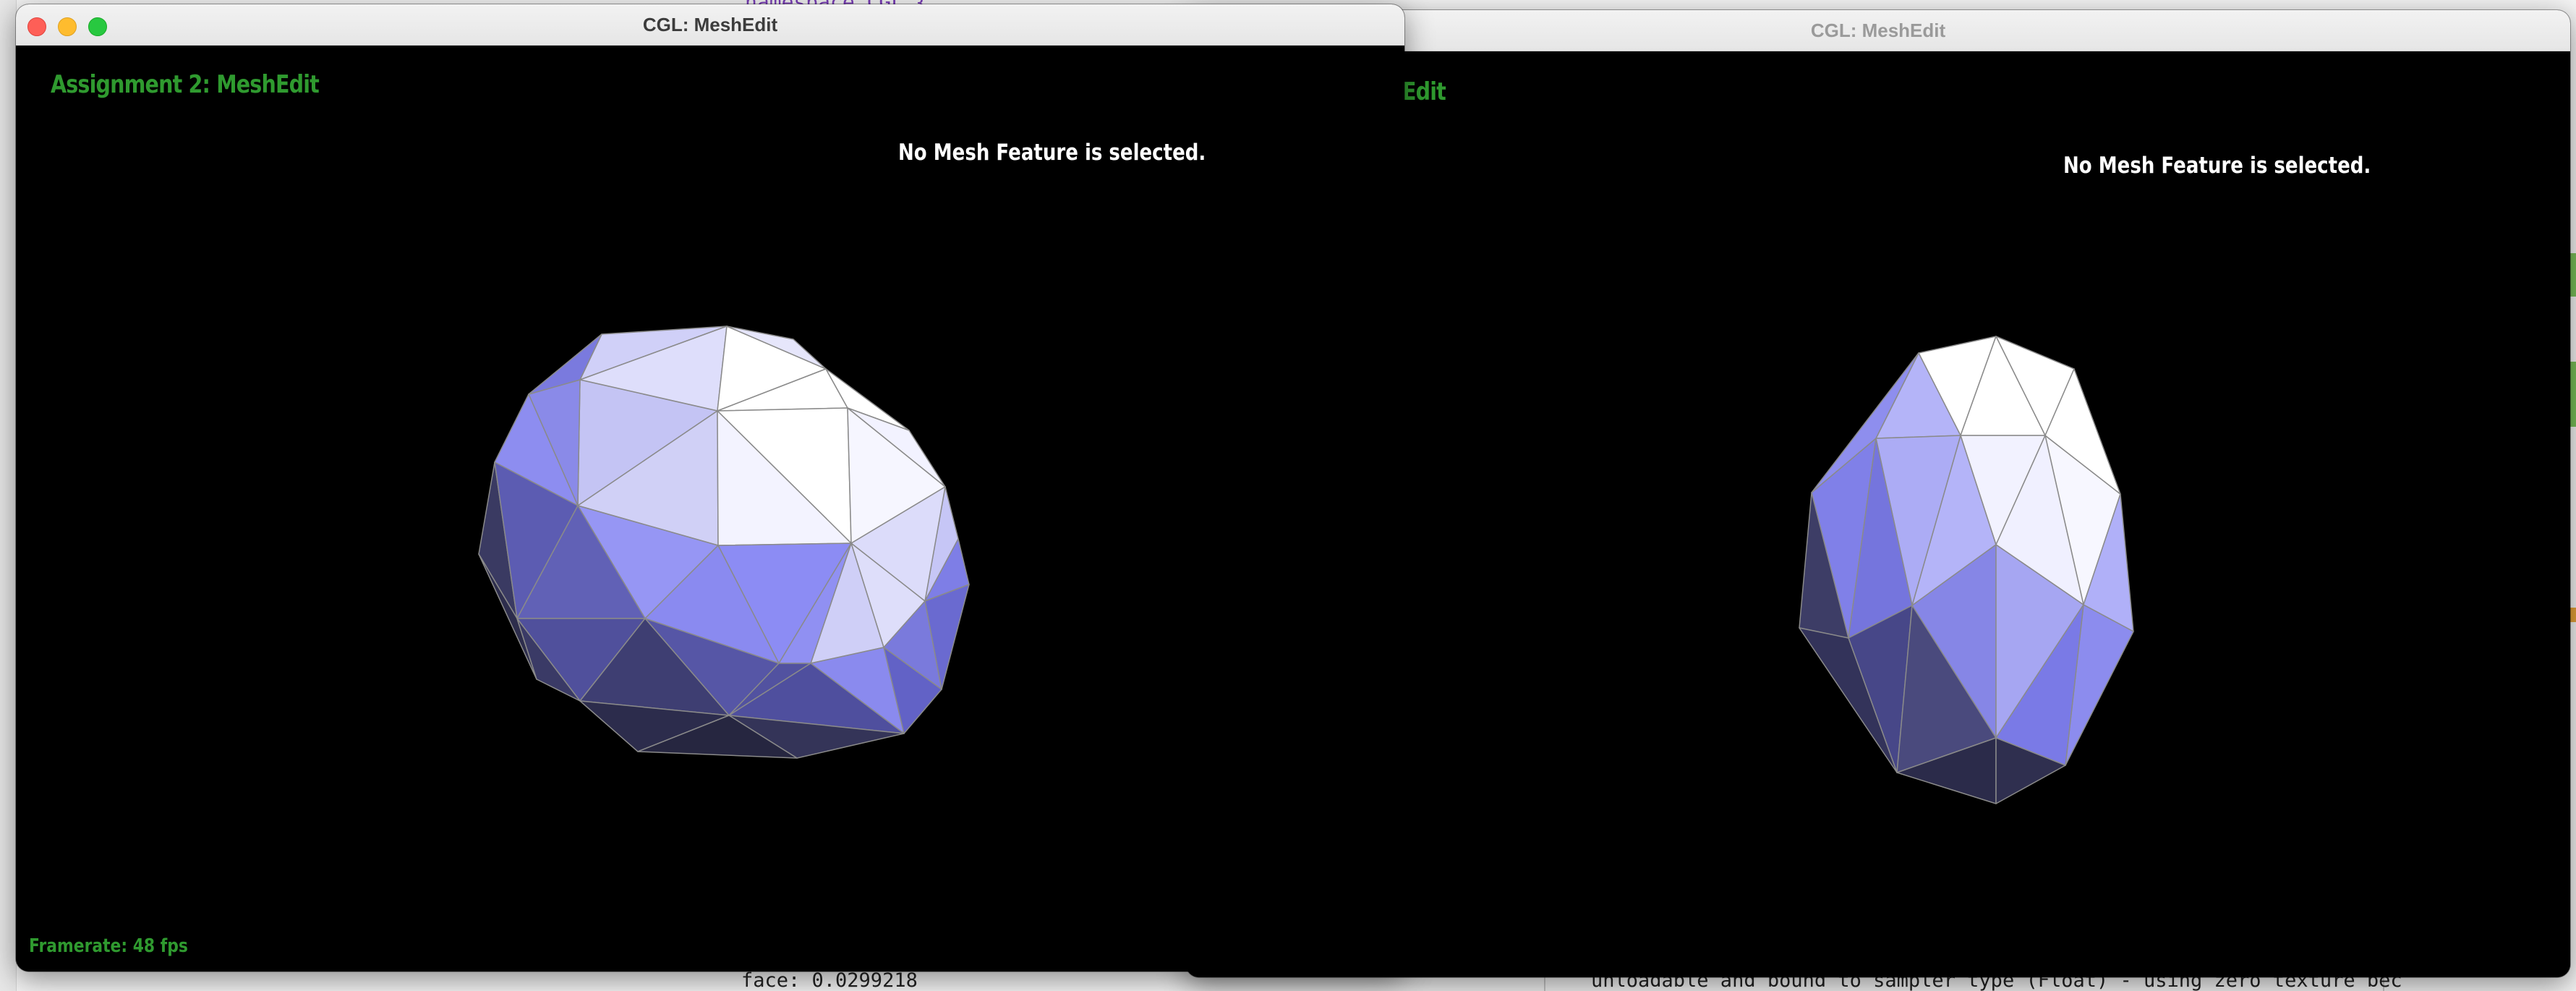 The height and width of the screenshot is (991, 2576). I want to click on subdivided-sphere-mesh, so click(725, 537).